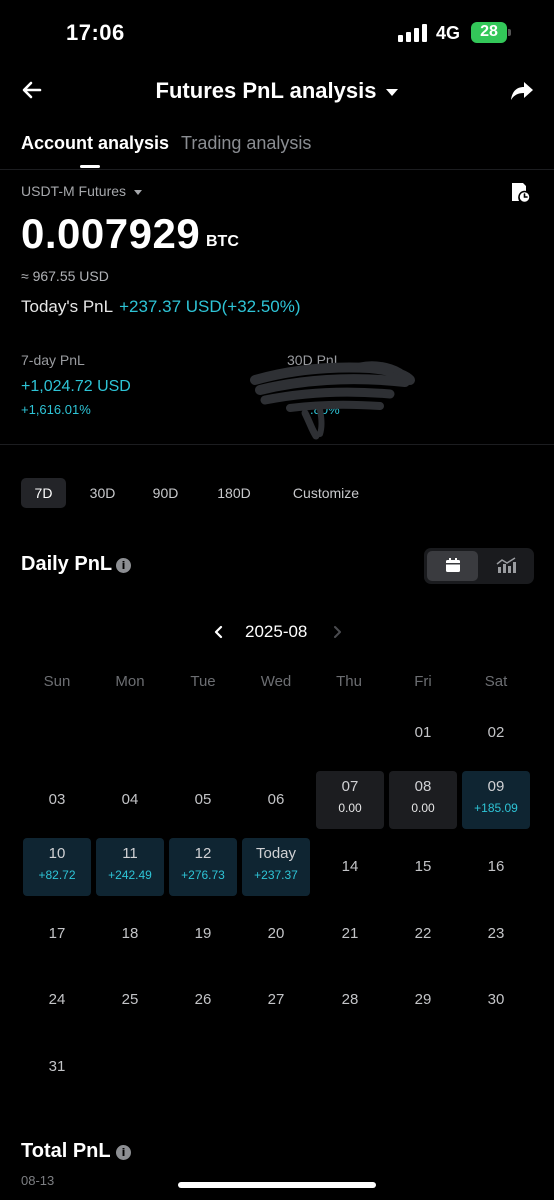  Describe the element at coordinates (76, 386) in the screenshot. I see `seven-day-pnl-value: +1,024.72 USD` at that location.